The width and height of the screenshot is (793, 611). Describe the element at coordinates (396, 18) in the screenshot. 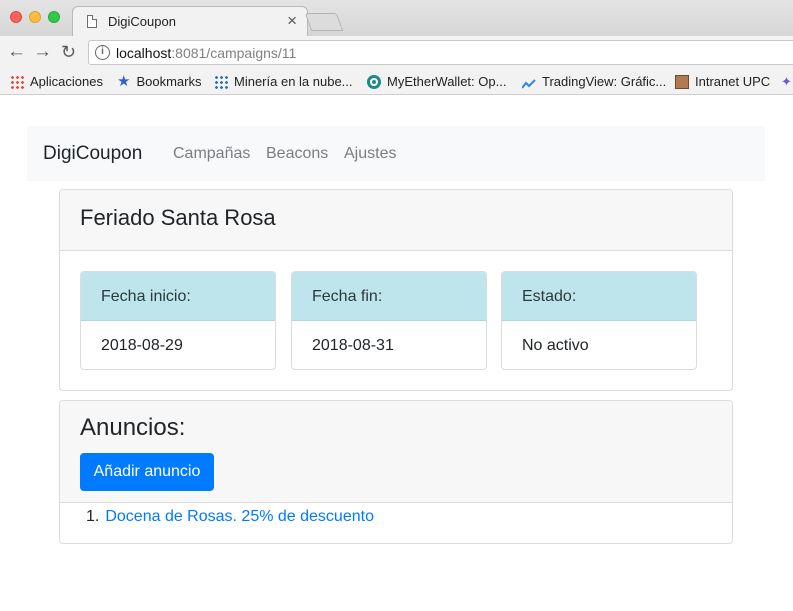

I see `browser-tab-strip: DigiCoupon ×` at that location.